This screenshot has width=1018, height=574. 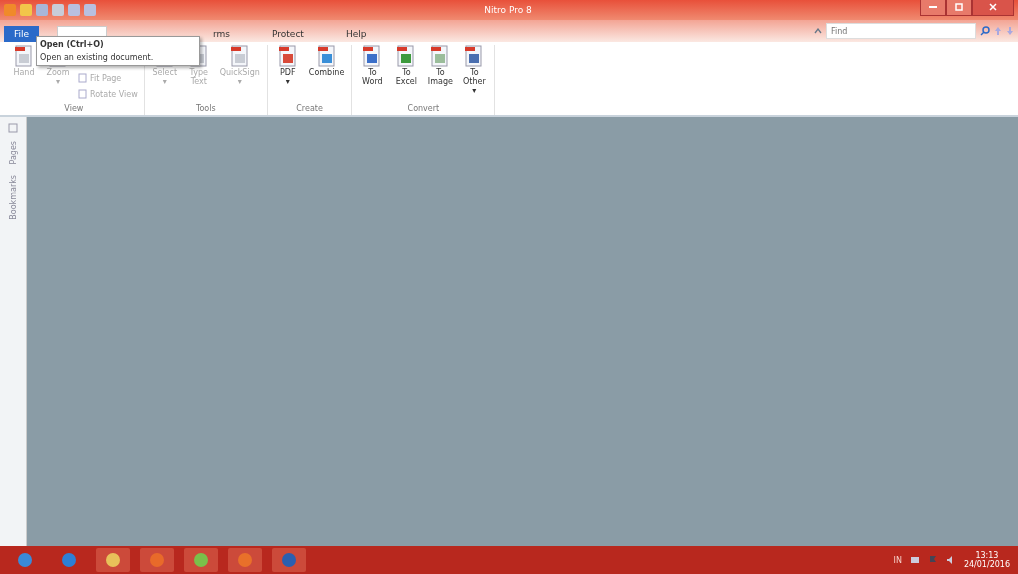 What do you see at coordinates (985, 31) in the screenshot?
I see `search-icon` at bounding box center [985, 31].